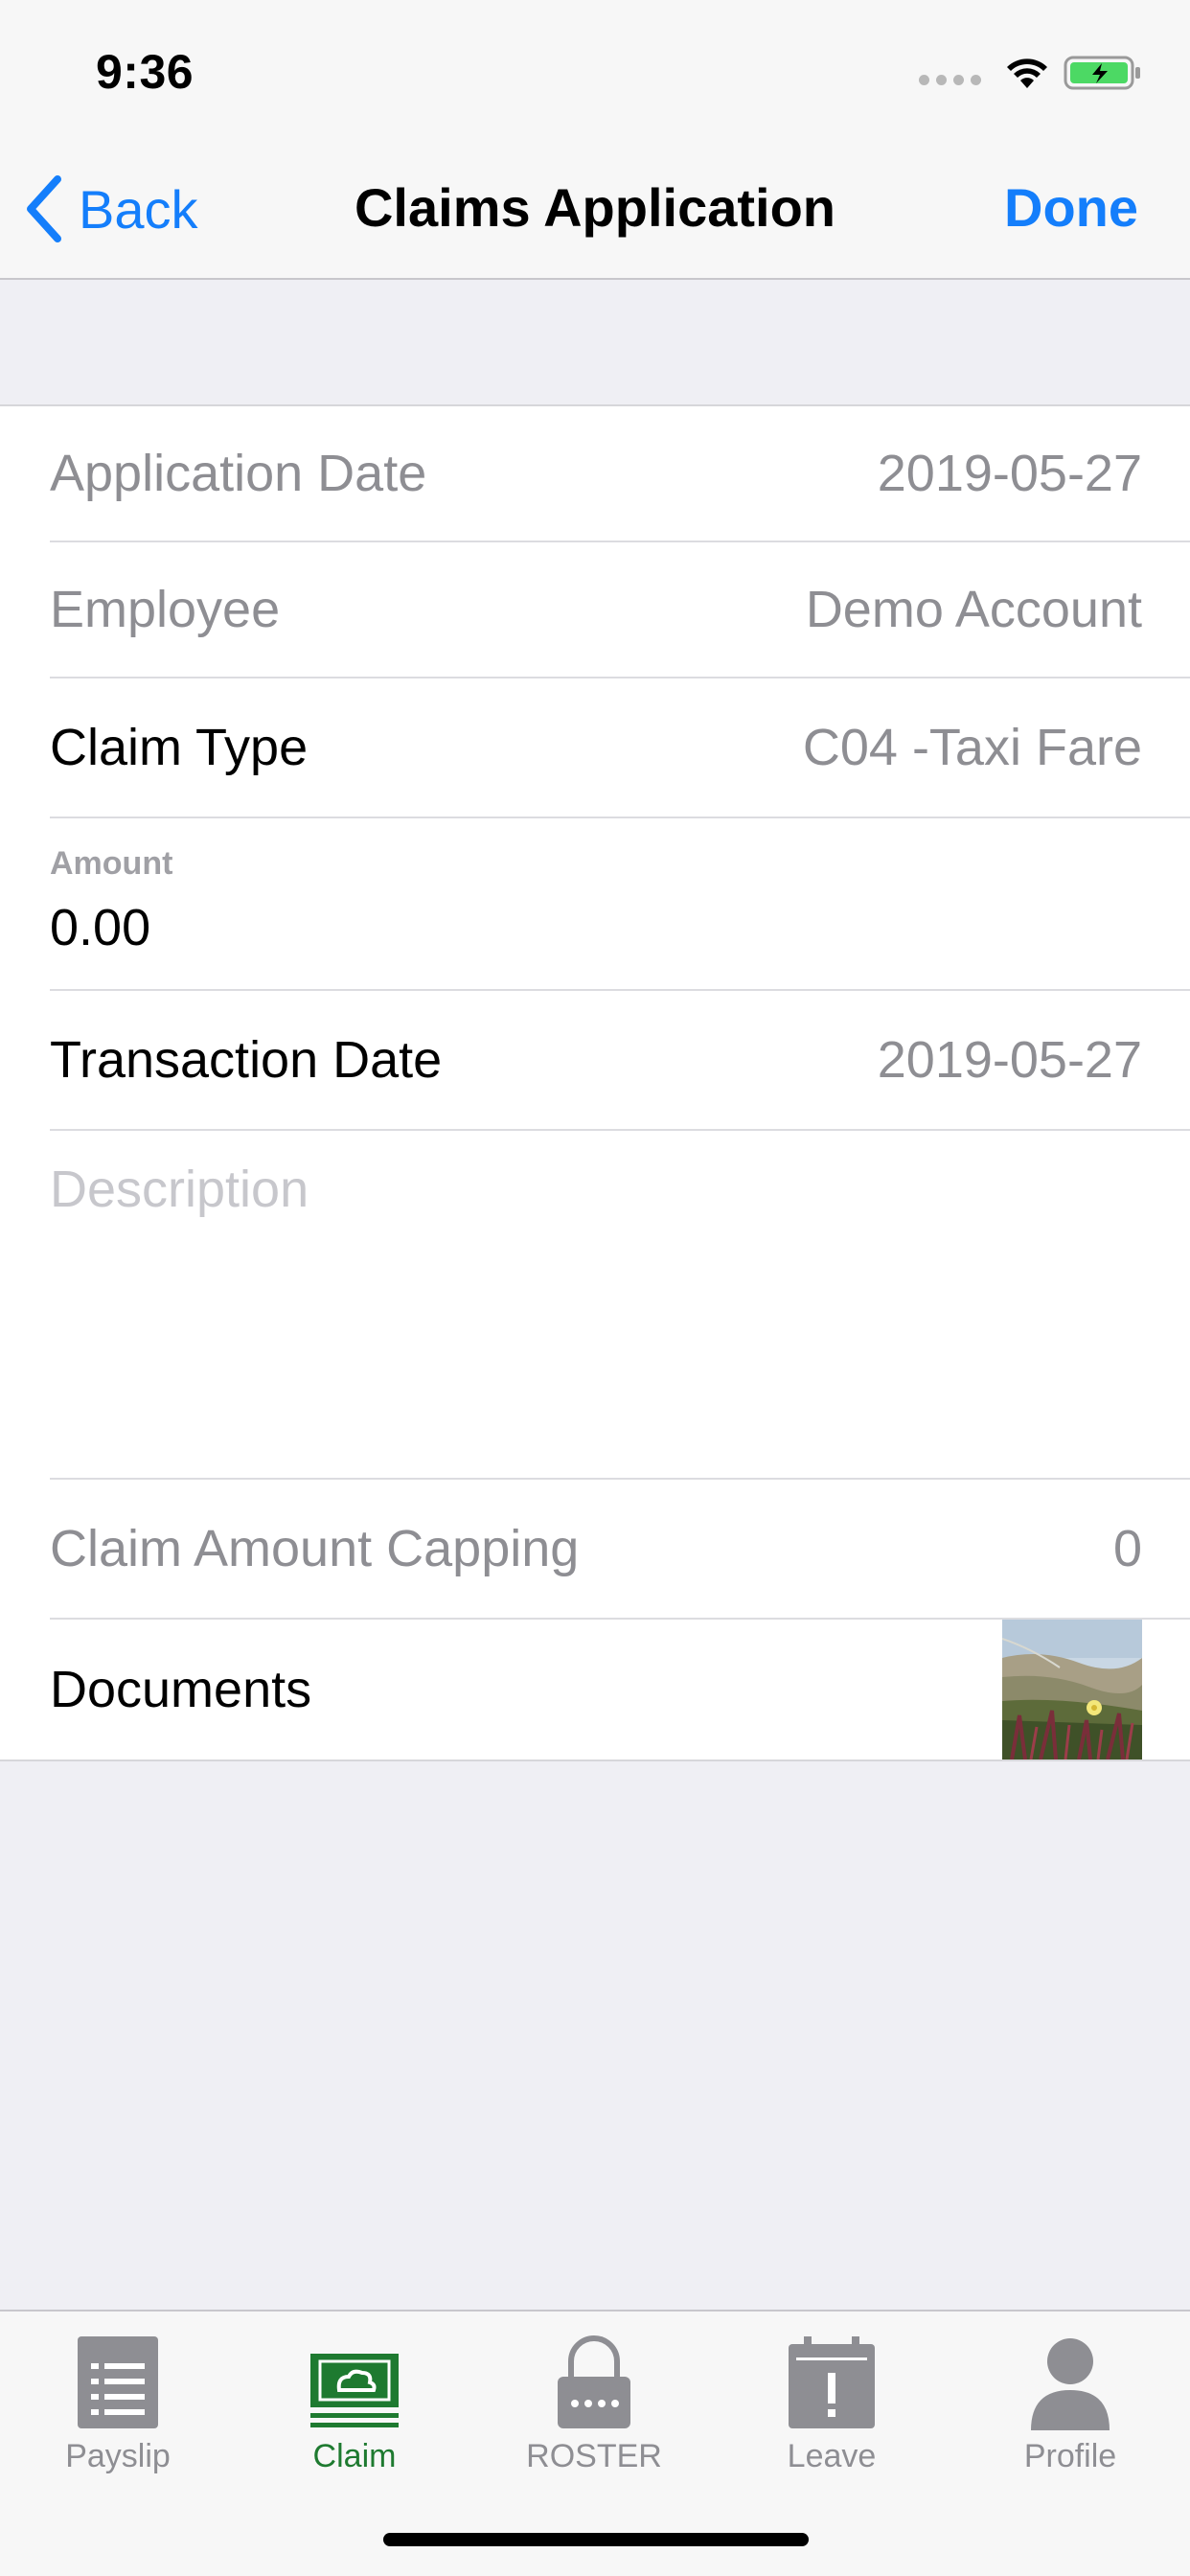 The height and width of the screenshot is (2576, 1190). What do you see at coordinates (620, 610) in the screenshot?
I see `employee-row: Employee Demo Account` at bounding box center [620, 610].